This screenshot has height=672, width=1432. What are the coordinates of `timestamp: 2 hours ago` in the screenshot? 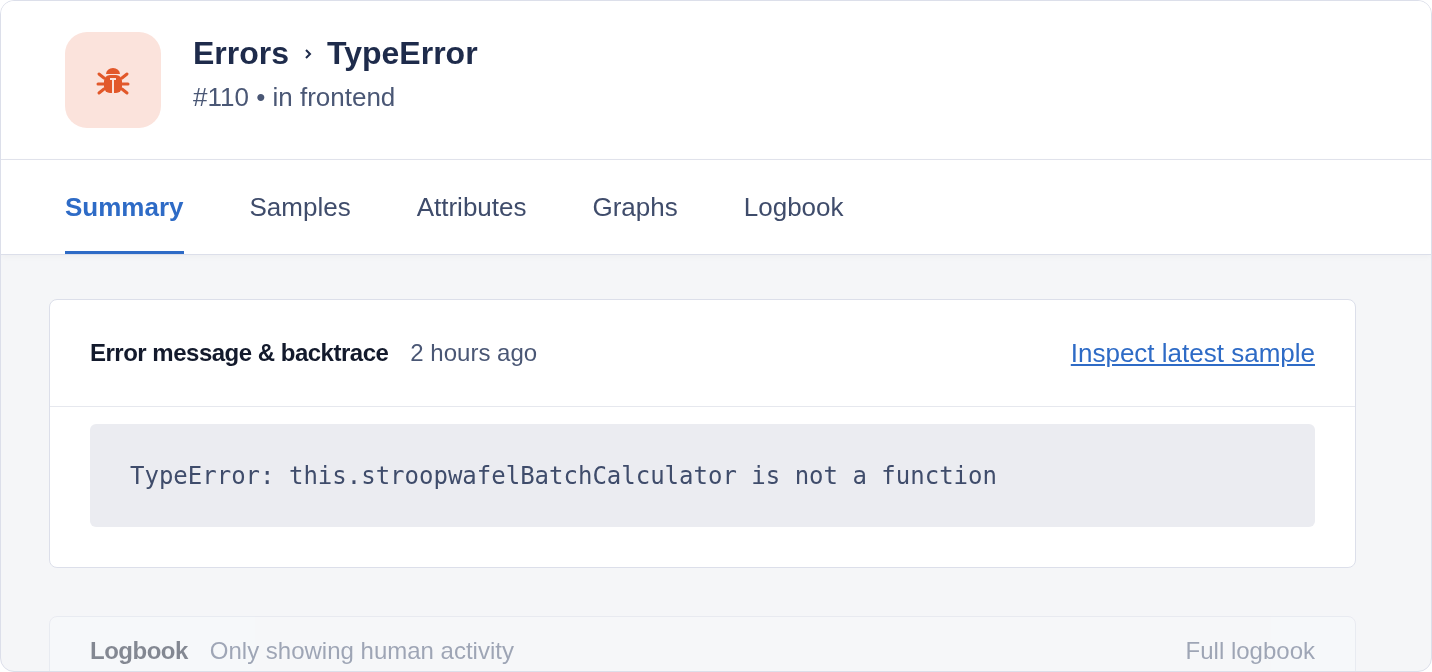 It's located at (474, 353).